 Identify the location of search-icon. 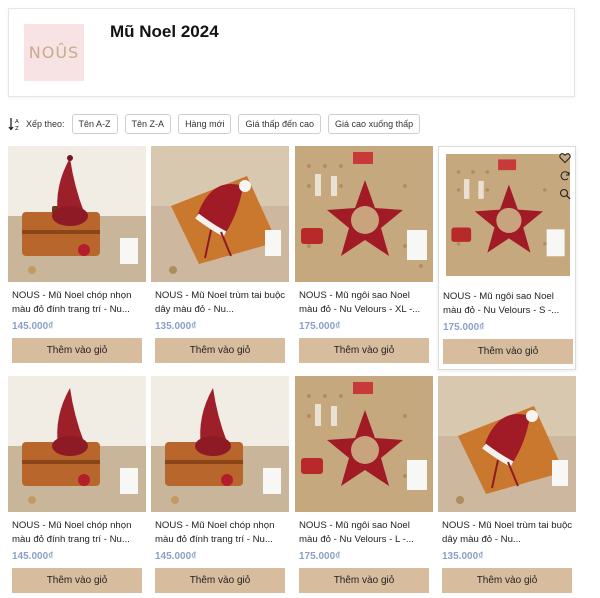
(565, 194).